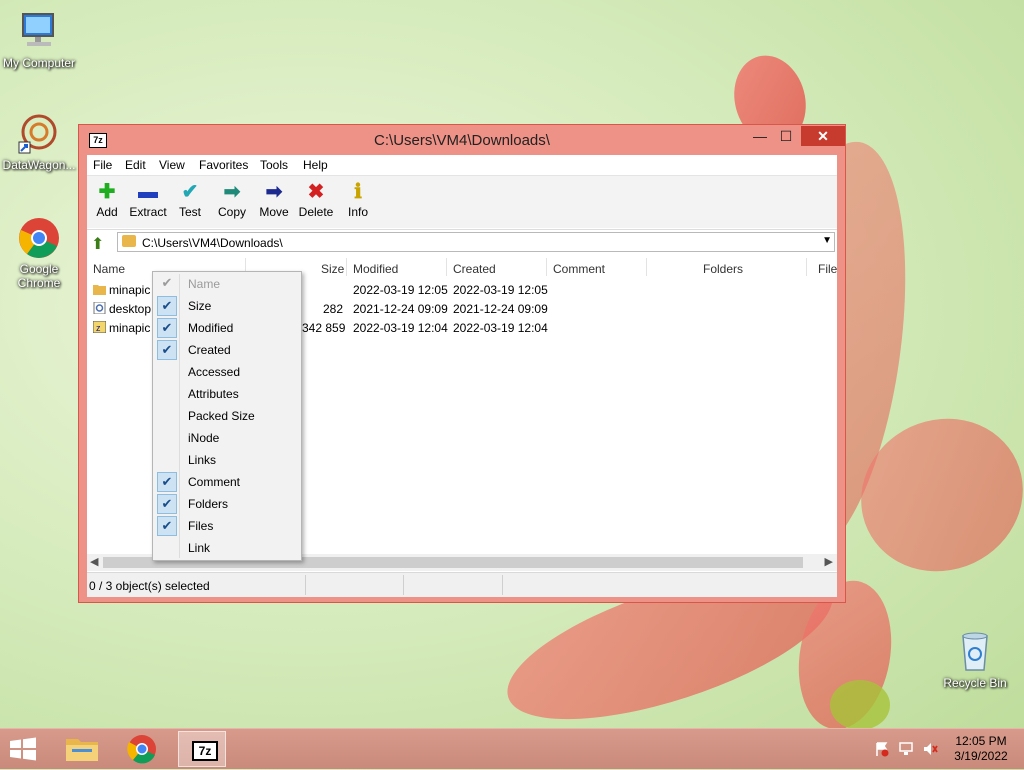  Describe the element at coordinates (102, 165) in the screenshot. I see `menu-file: File` at that location.